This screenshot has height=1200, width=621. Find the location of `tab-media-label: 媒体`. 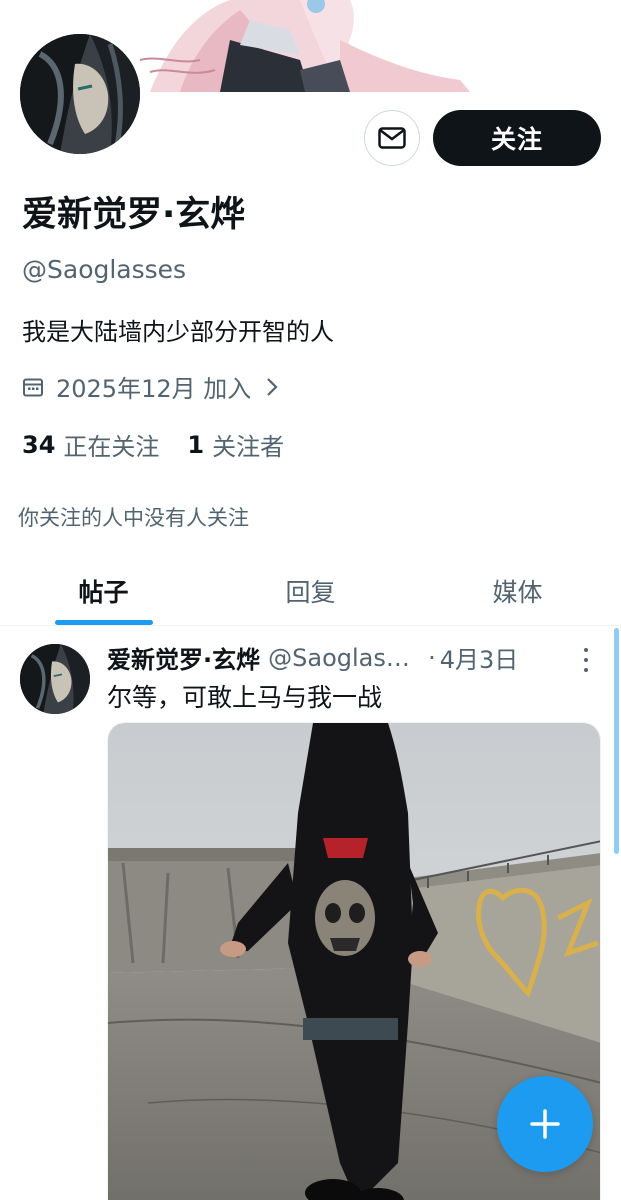

tab-media-label: 媒体 is located at coordinates (517, 592).